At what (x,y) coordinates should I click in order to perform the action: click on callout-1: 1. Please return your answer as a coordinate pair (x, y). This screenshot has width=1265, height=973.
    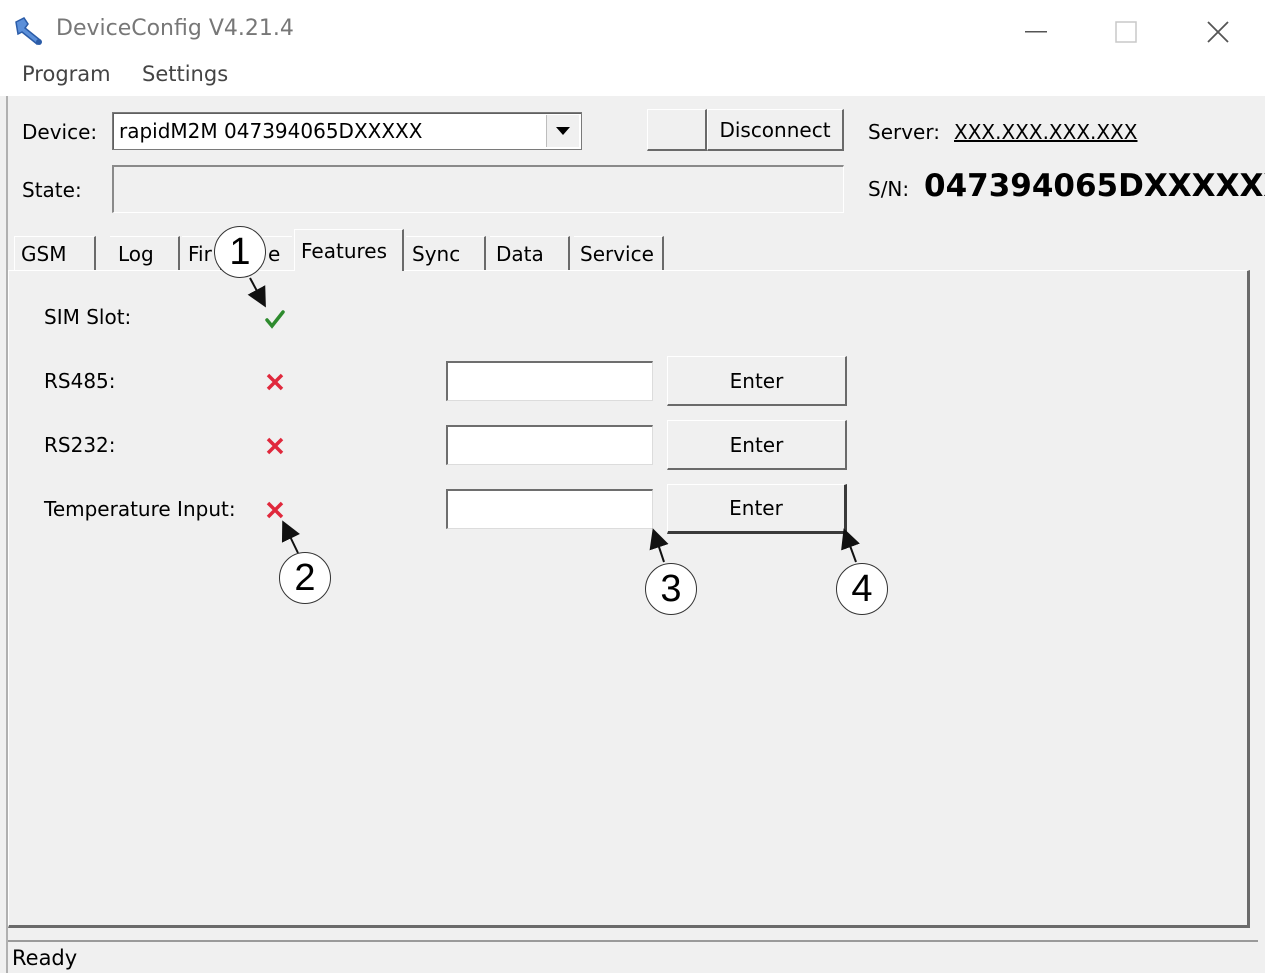
    Looking at the image, I should click on (240, 252).